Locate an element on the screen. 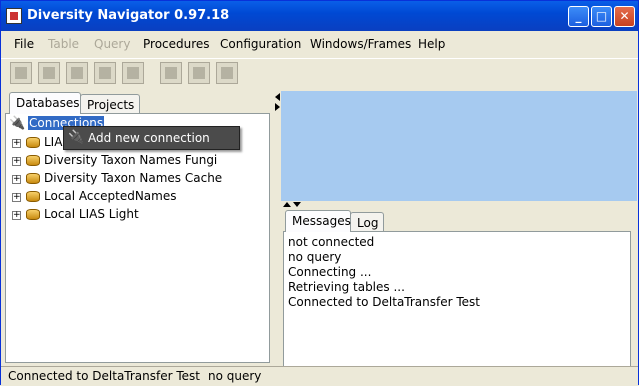  toolbar-run-button is located at coordinates (227, 73).